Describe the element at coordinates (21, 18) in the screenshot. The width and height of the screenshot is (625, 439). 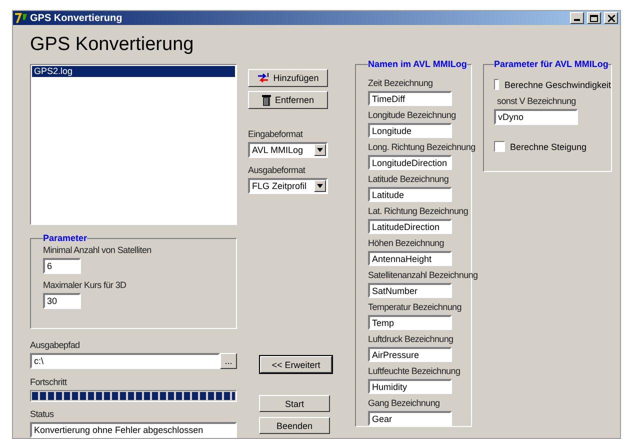
I see `app-logo-icon` at that location.